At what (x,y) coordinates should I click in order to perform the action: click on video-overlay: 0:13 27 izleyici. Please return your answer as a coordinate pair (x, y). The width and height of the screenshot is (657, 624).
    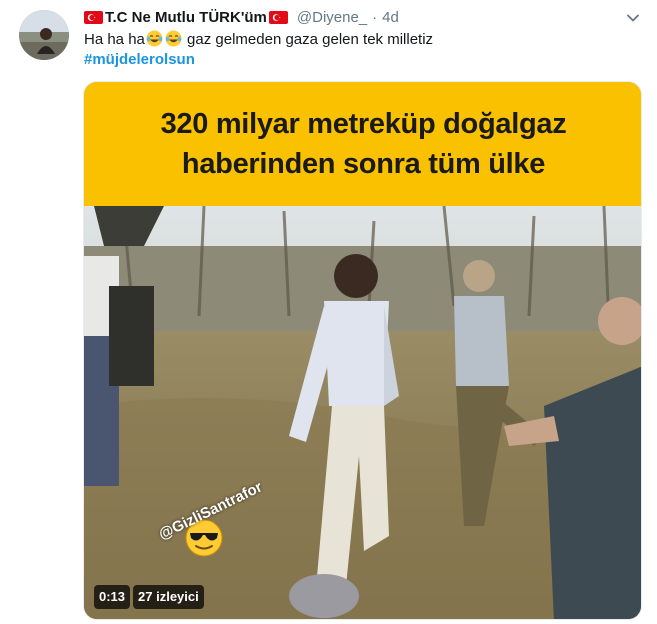
    Looking at the image, I should click on (149, 597).